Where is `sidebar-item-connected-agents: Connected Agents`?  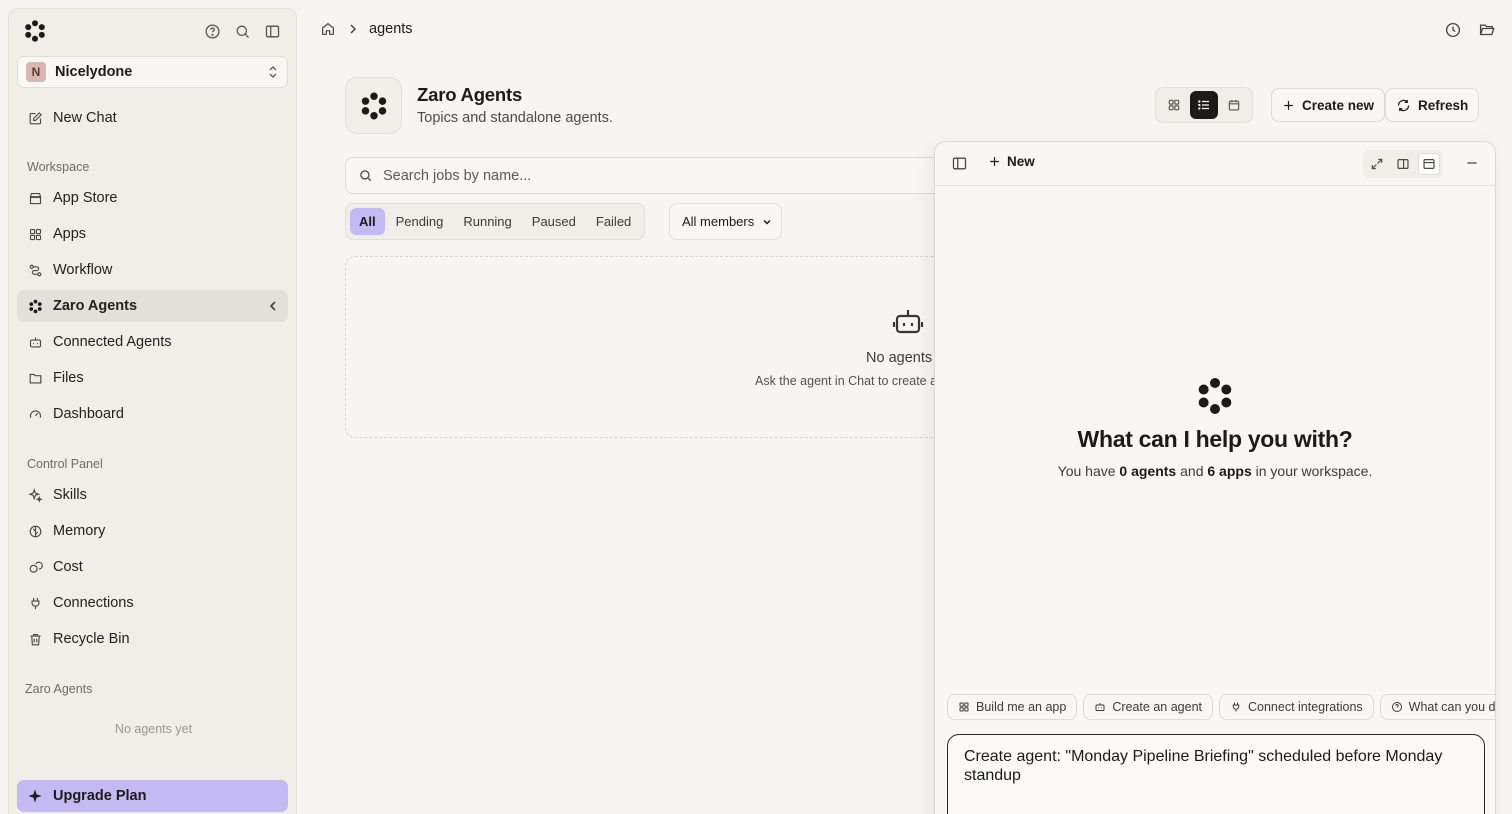 sidebar-item-connected-agents: Connected Agents is located at coordinates (152, 342).